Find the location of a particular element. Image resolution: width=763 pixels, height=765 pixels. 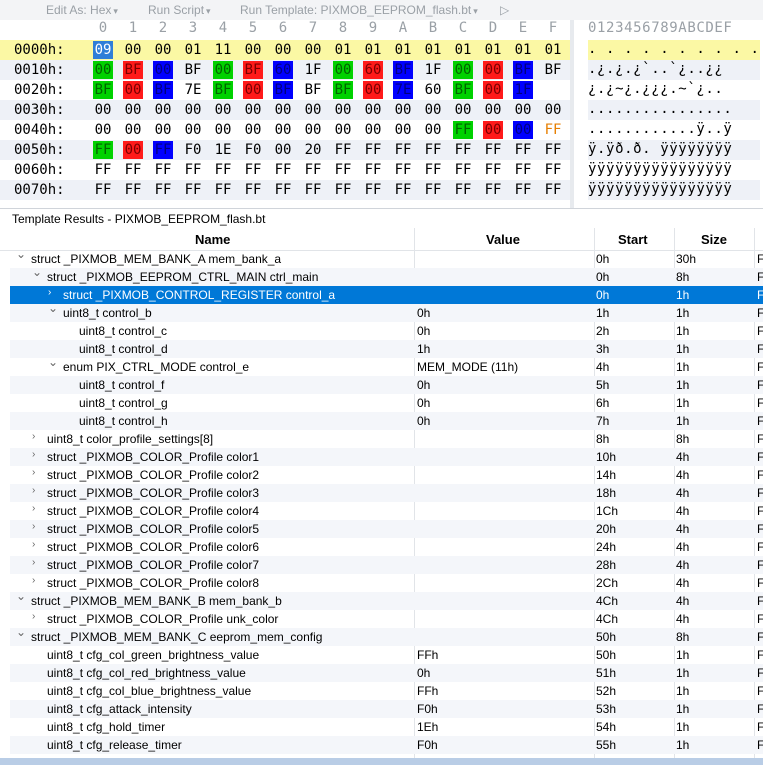

ascii-row: ¿.¿~¿.¿¿¿.~`¿.. is located at coordinates (674, 90).